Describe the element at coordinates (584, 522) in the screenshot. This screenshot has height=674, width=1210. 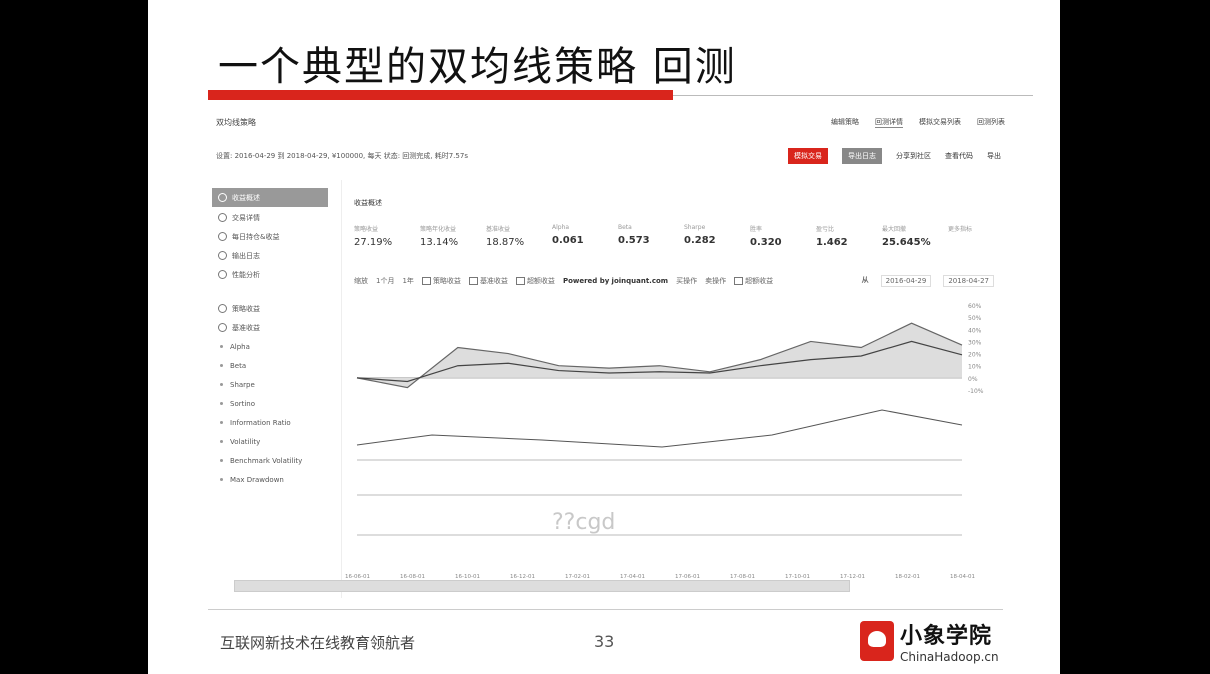
I see `watermark: ??cgd` at that location.